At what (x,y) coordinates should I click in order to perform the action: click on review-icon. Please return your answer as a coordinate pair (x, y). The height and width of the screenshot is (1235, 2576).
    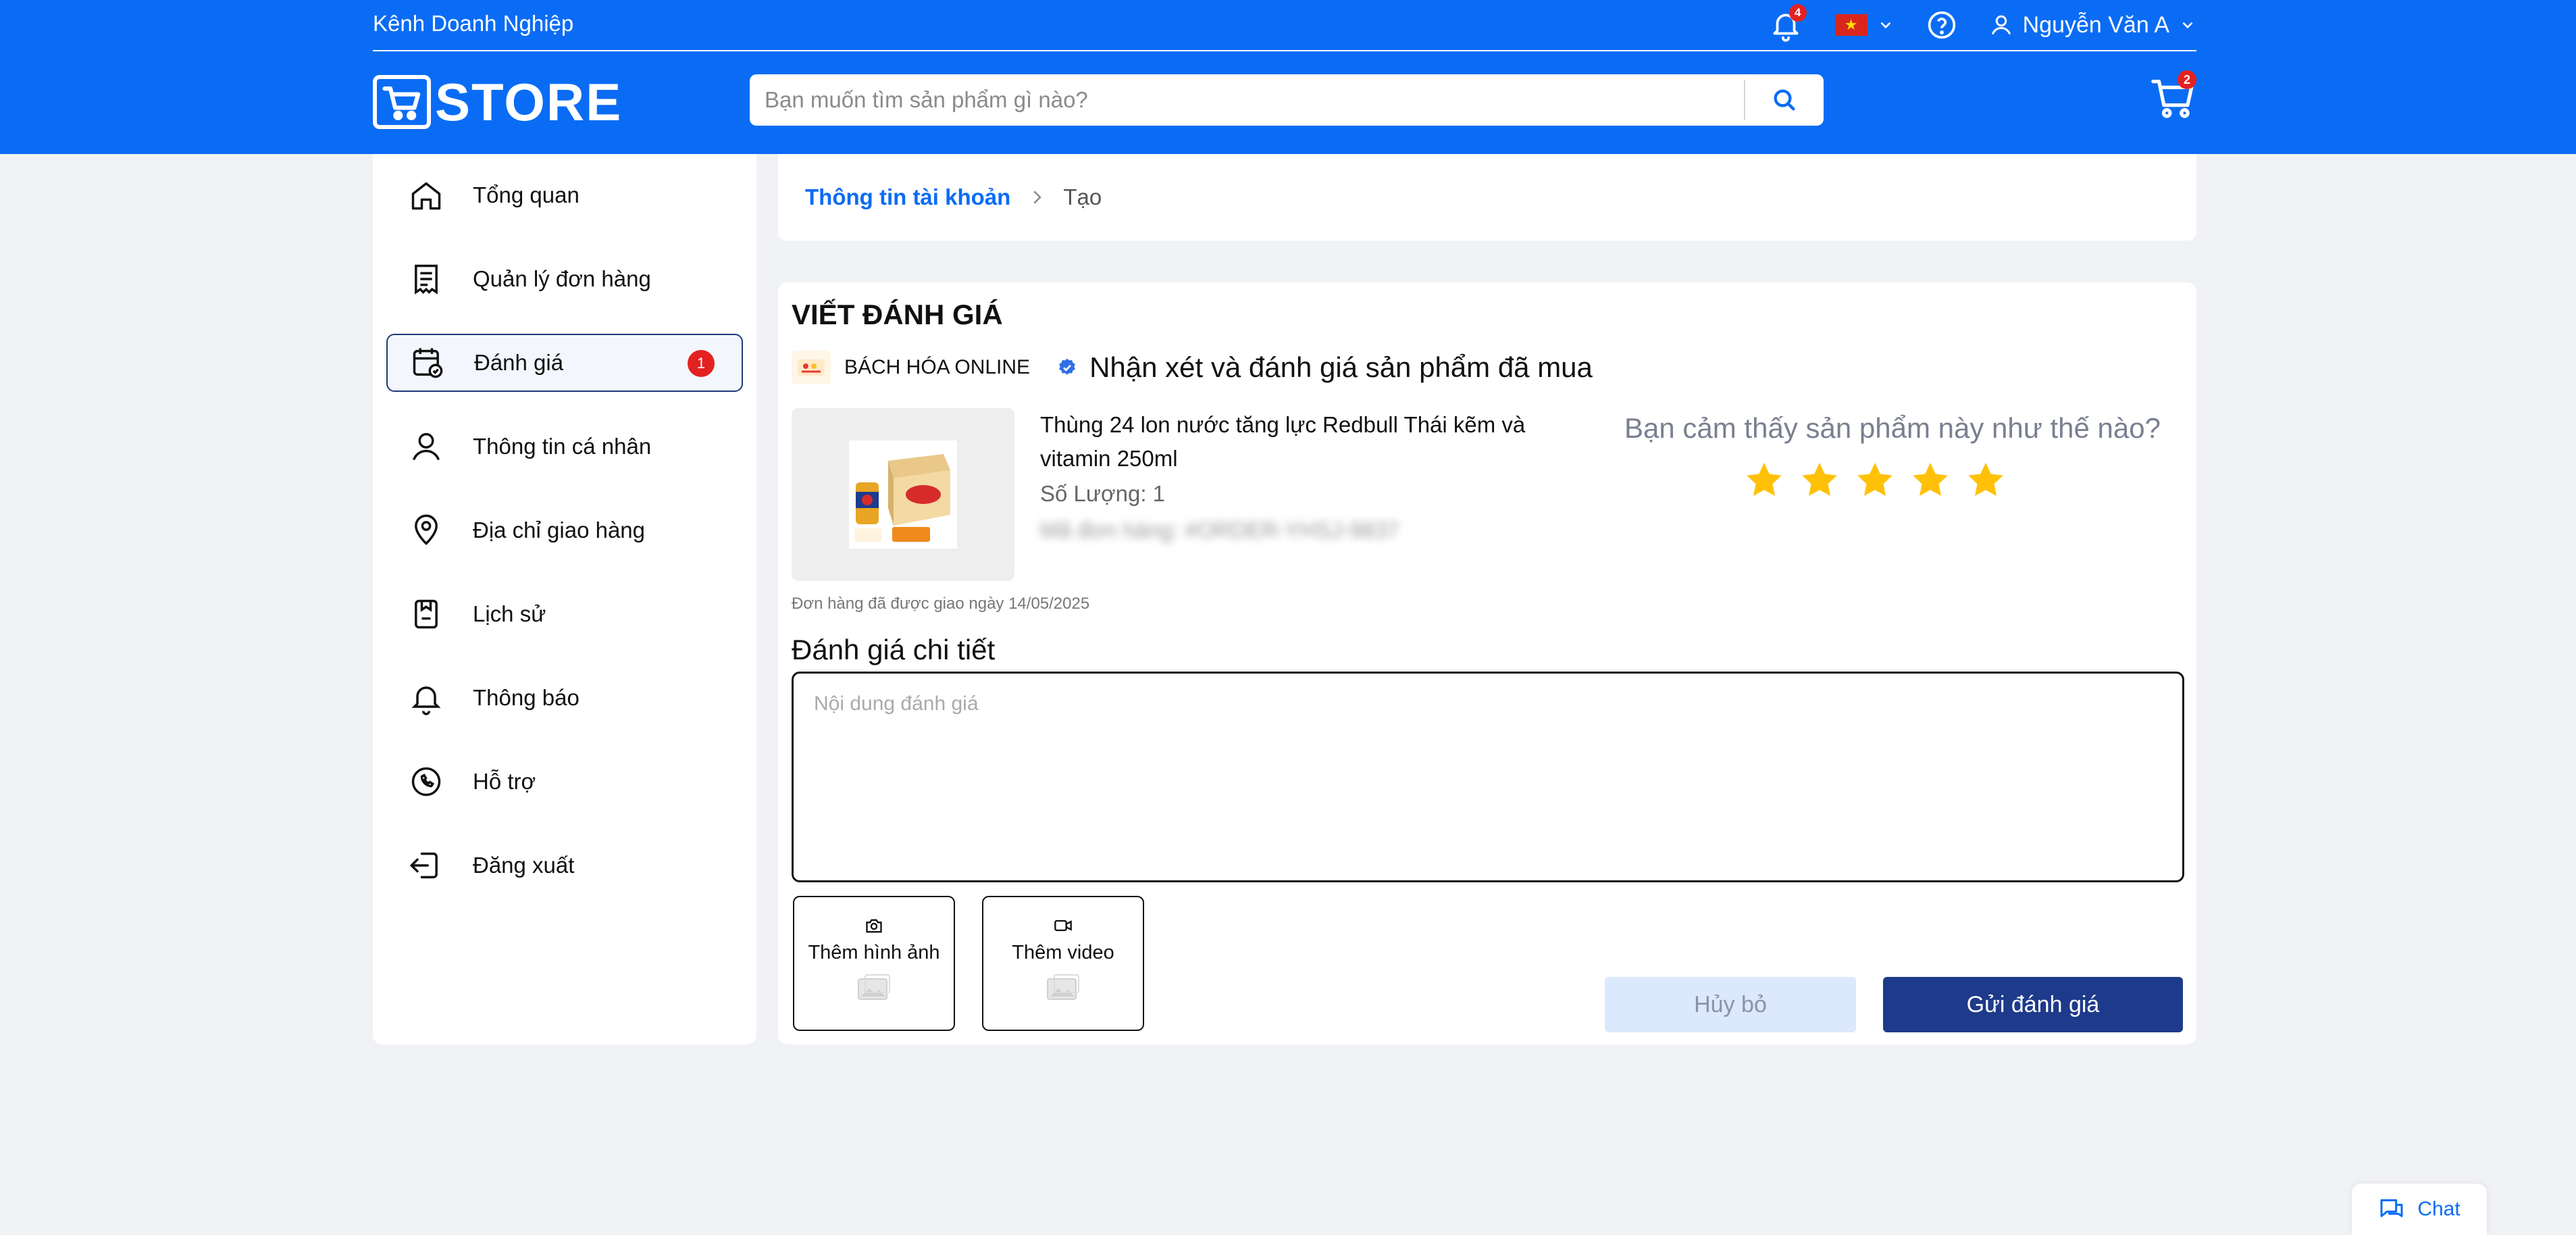
    Looking at the image, I should click on (427, 363).